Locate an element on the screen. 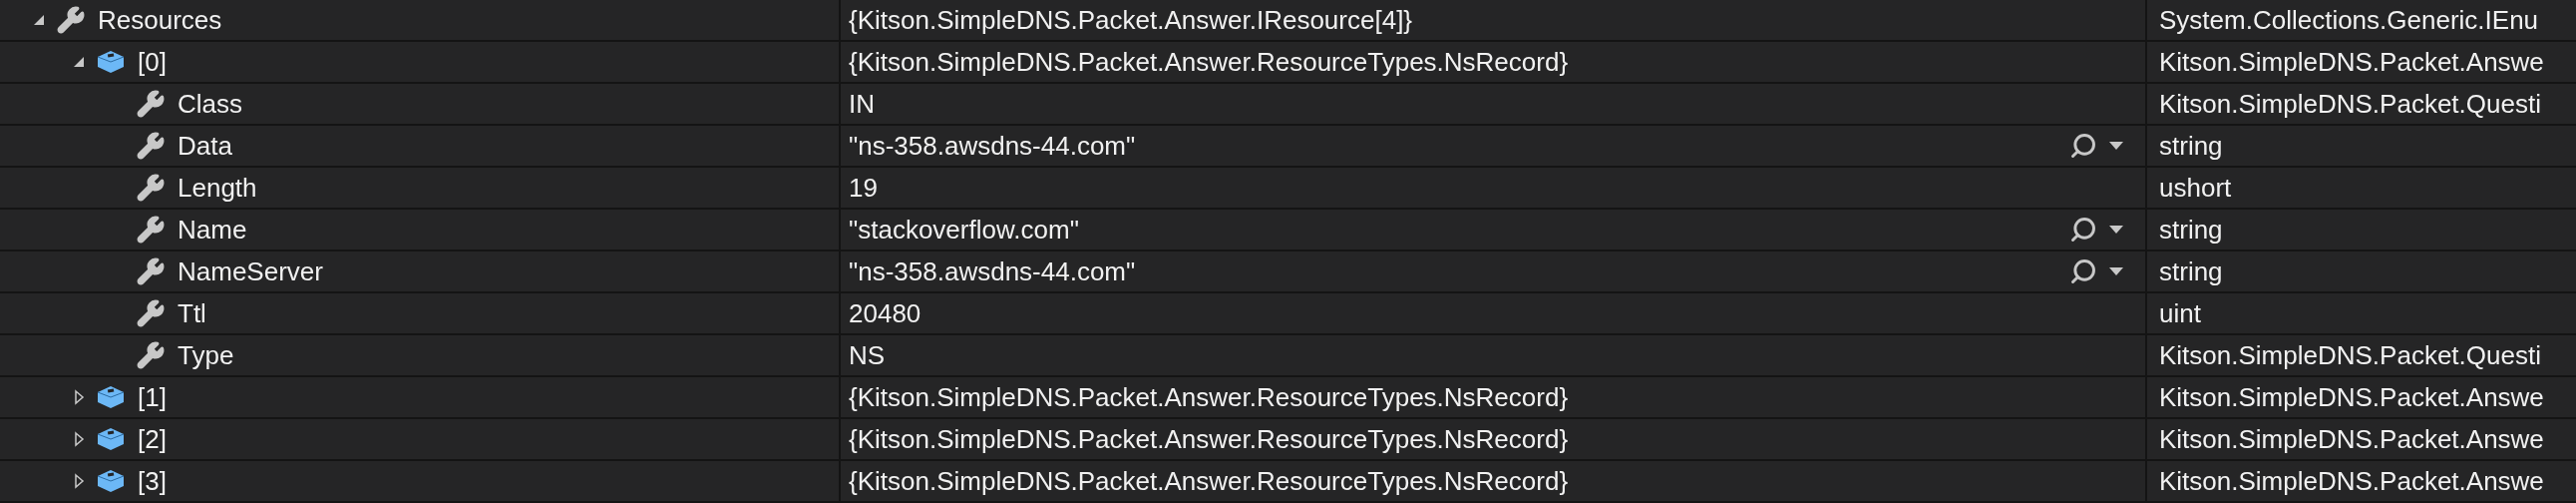 This screenshot has width=2576, height=503. variable-type: uint is located at coordinates (2180, 313).